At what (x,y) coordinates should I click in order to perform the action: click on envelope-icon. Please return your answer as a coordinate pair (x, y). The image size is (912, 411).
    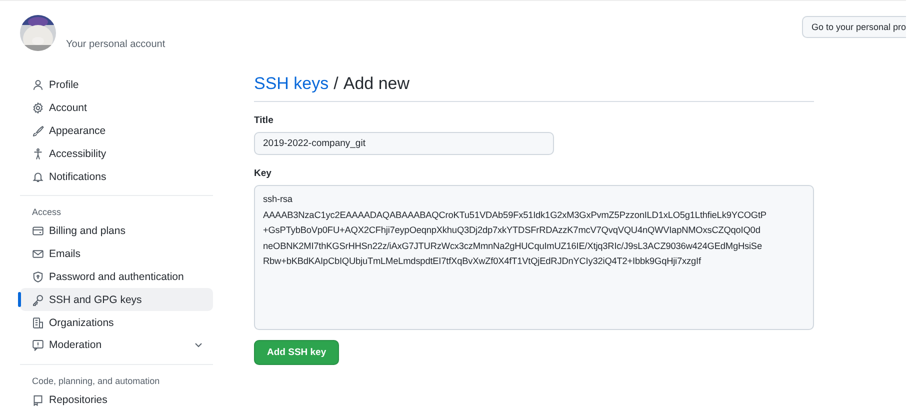
    Looking at the image, I should click on (38, 254).